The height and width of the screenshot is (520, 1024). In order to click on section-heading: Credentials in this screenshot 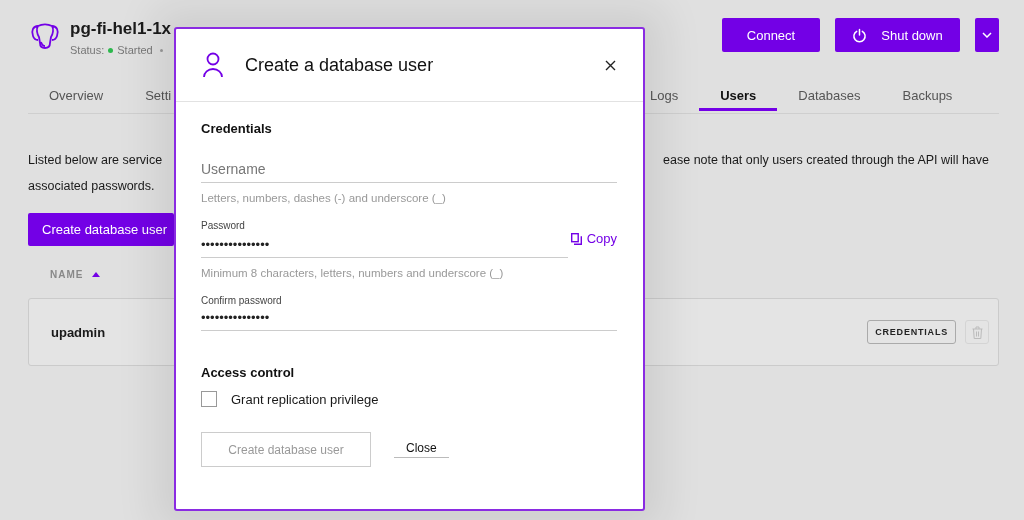, I will do `click(237, 128)`.